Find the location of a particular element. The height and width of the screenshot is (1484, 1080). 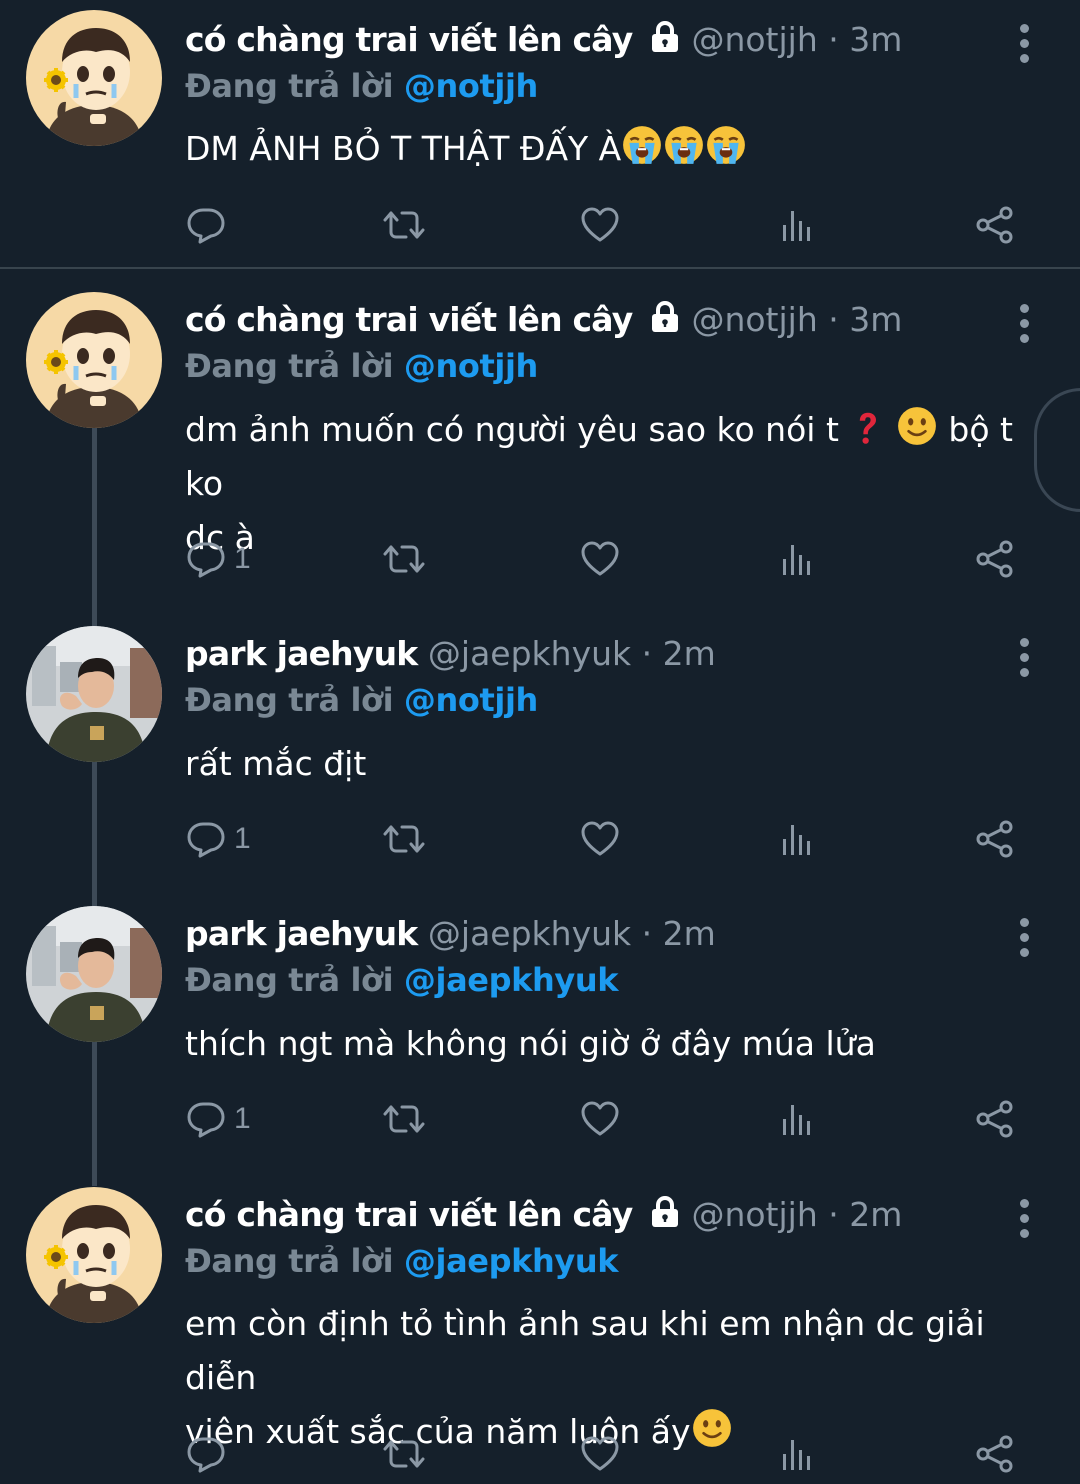

slightly-smiling-face-emoji is located at coordinates (917, 426).